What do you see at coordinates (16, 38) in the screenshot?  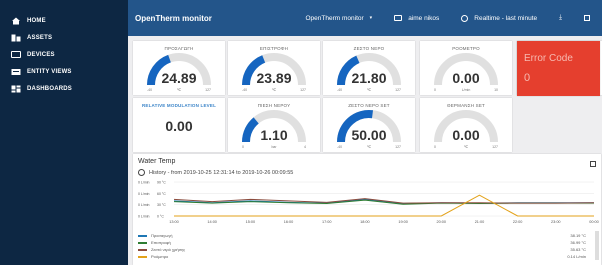 I see `assets-icon` at bounding box center [16, 38].